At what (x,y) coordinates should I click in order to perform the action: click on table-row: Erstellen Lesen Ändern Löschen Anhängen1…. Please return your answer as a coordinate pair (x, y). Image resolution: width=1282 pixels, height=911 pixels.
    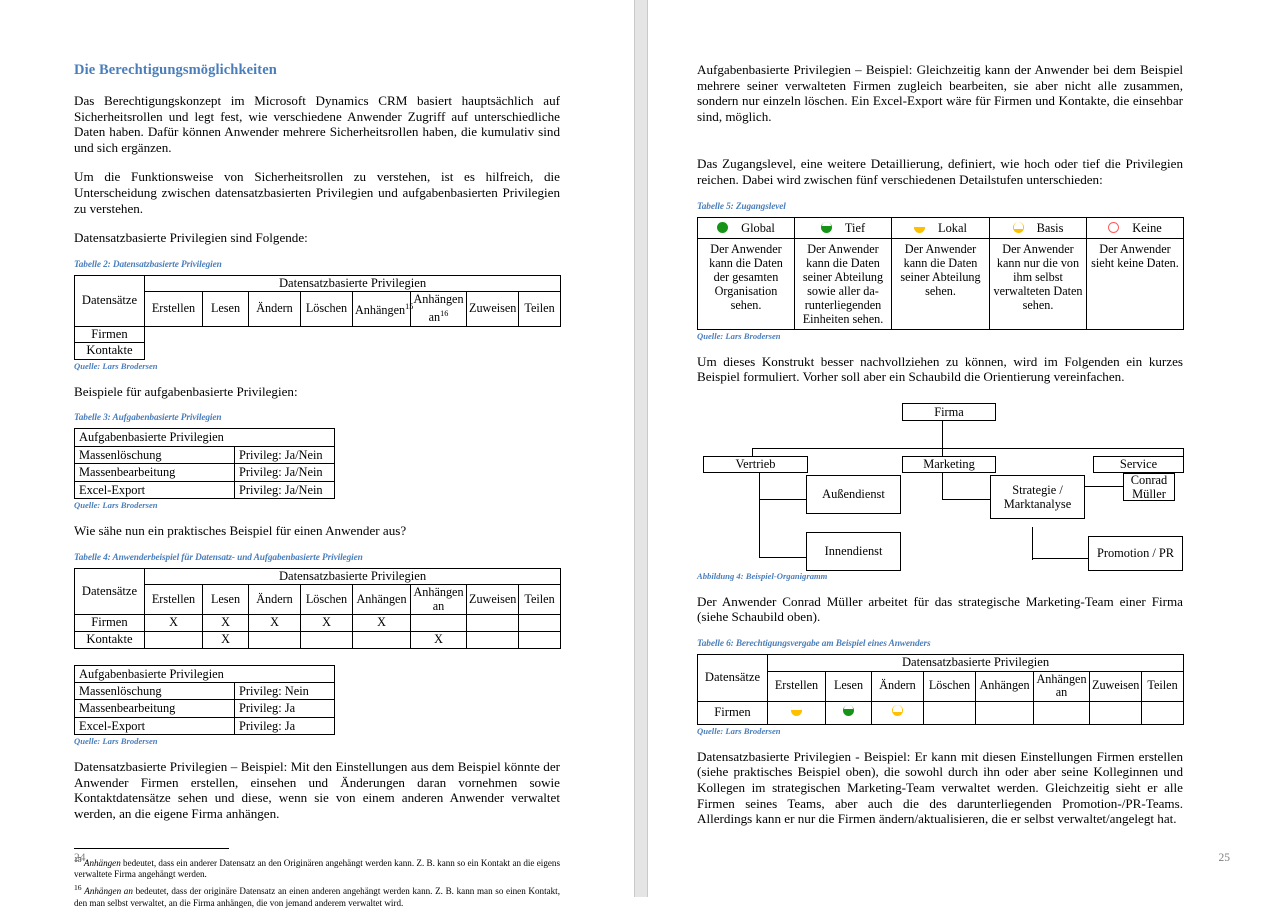
    Looking at the image, I should click on (318, 309).